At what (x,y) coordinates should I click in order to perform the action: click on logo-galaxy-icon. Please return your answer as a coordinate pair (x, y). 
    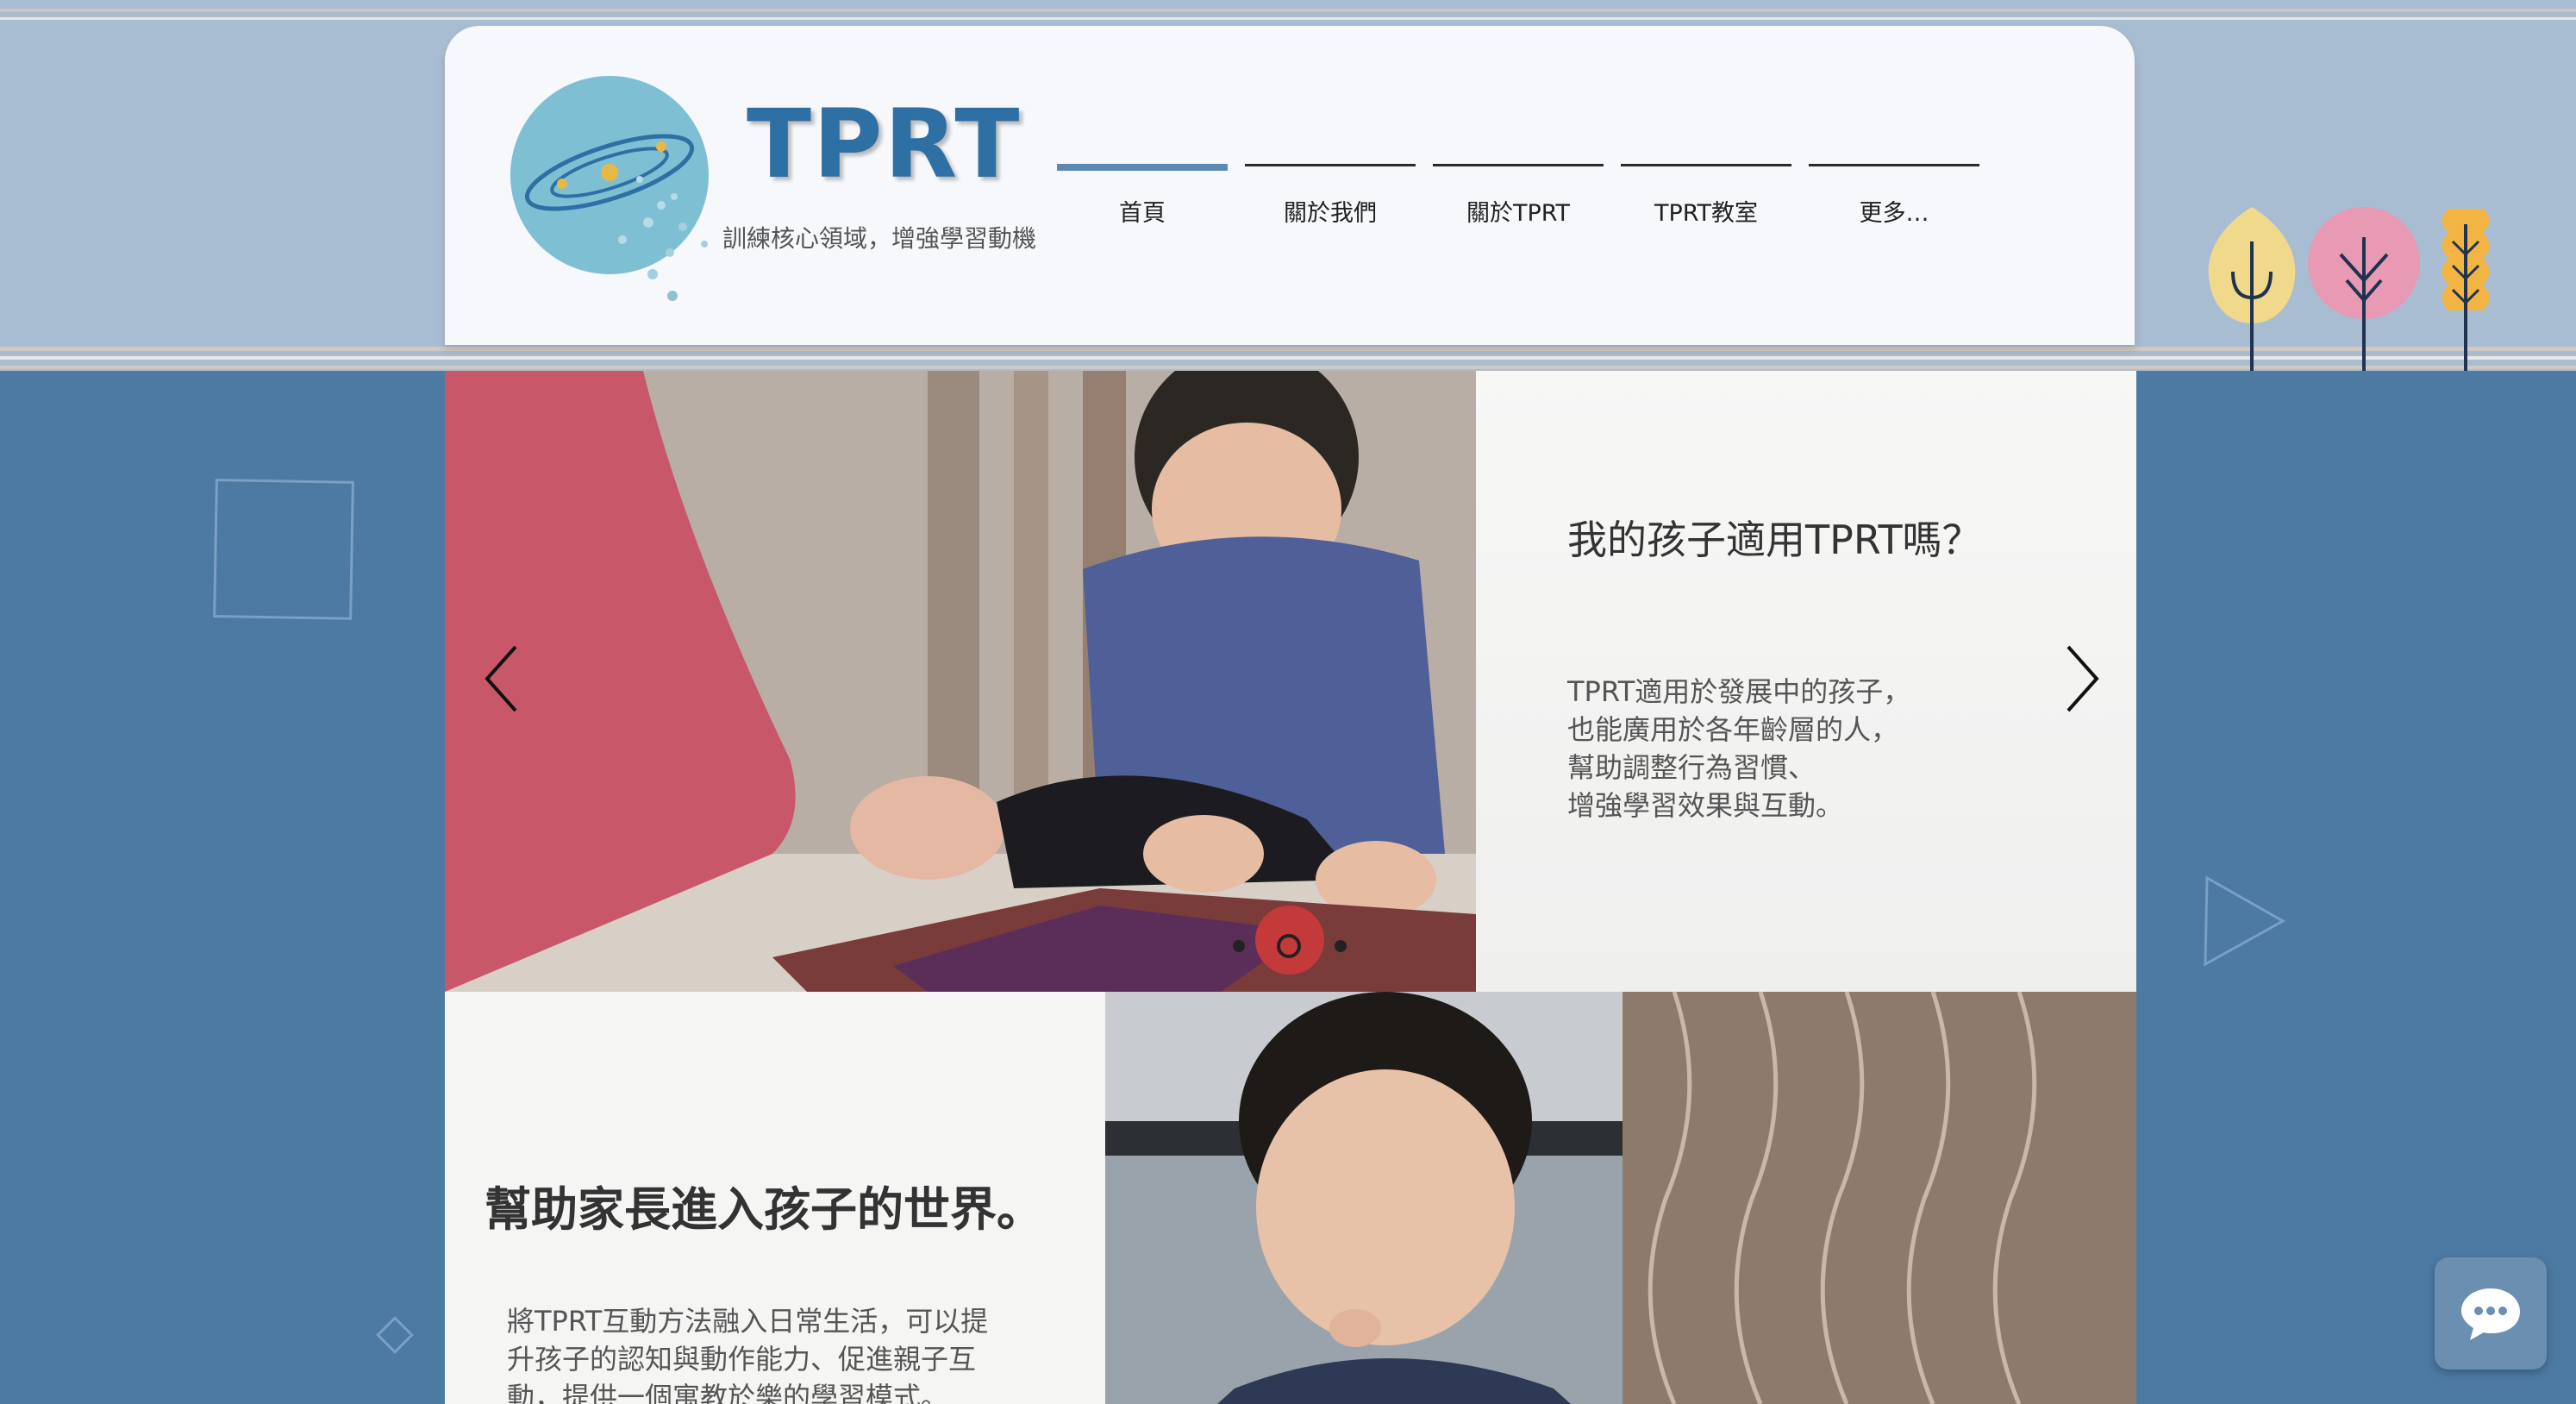
    Looking at the image, I should click on (609, 188).